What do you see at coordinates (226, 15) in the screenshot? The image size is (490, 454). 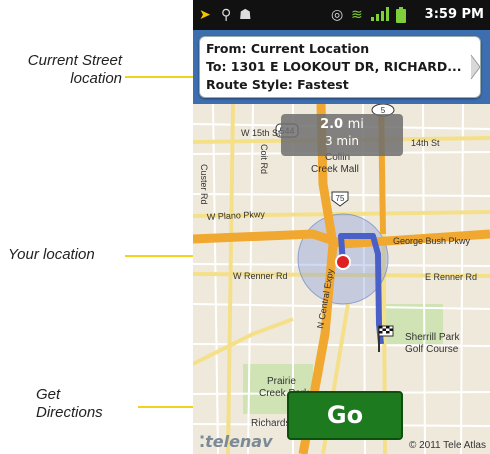 I see `usb-icon: ⚲` at bounding box center [226, 15].